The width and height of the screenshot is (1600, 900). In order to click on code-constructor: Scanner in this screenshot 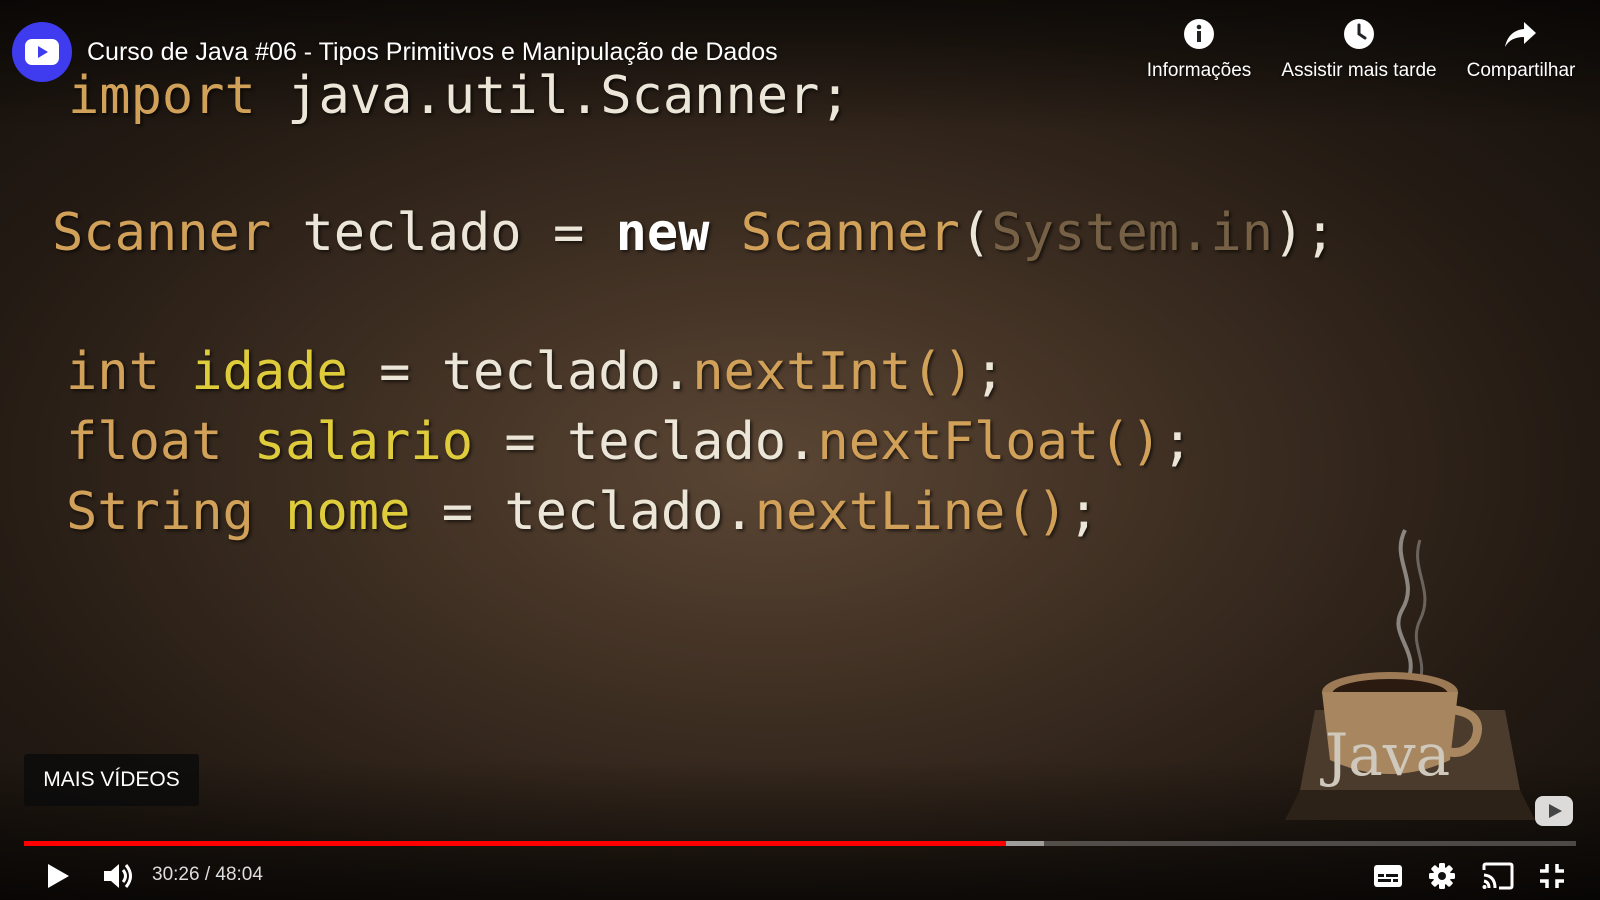, I will do `click(850, 233)`.